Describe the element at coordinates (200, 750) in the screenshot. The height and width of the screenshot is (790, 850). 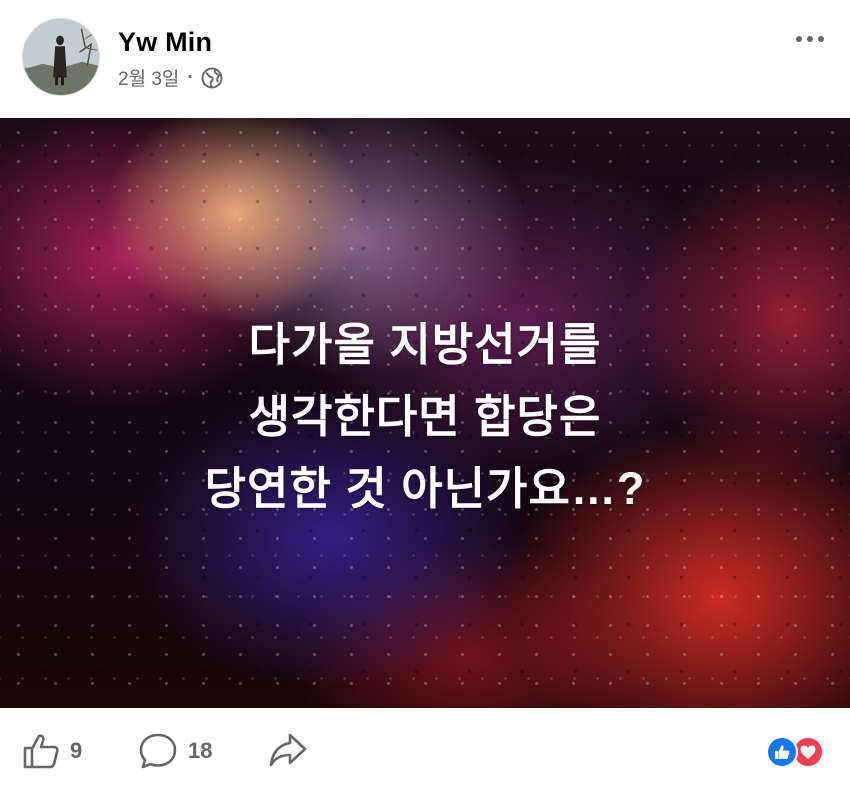
I see `comment-count: 18` at that location.